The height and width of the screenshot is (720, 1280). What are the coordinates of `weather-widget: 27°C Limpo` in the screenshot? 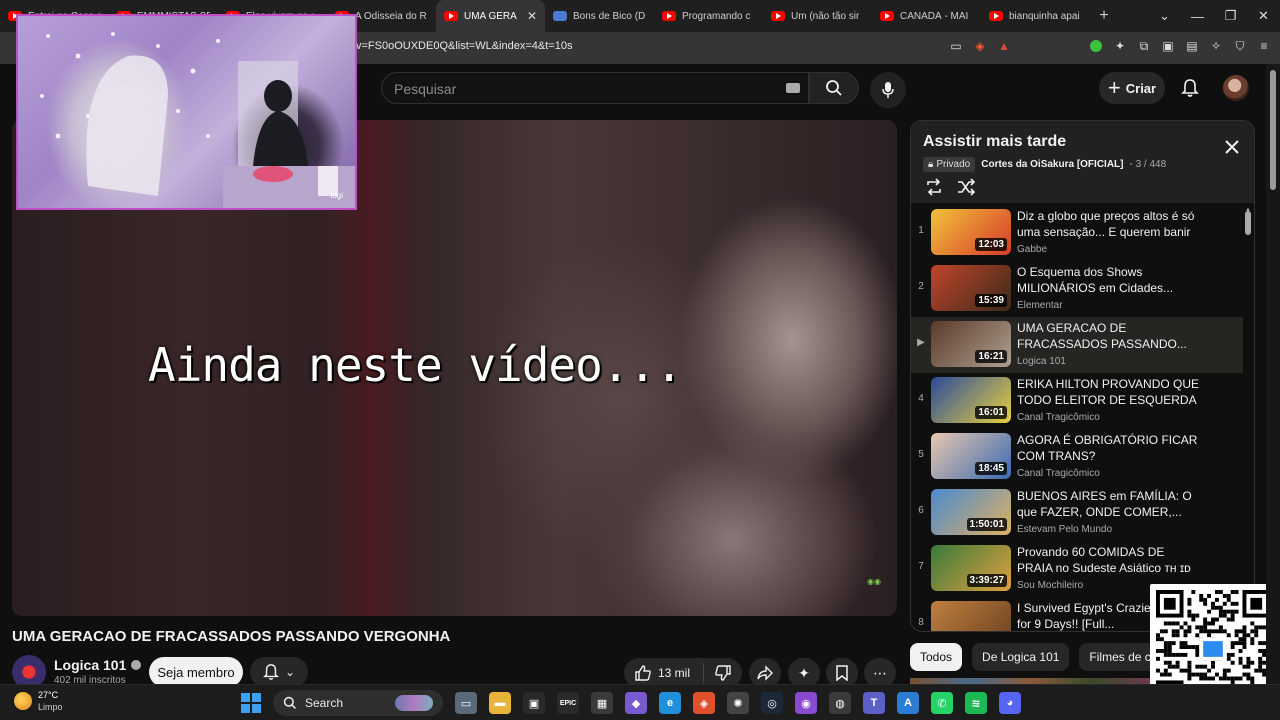 It's located at (38, 701).